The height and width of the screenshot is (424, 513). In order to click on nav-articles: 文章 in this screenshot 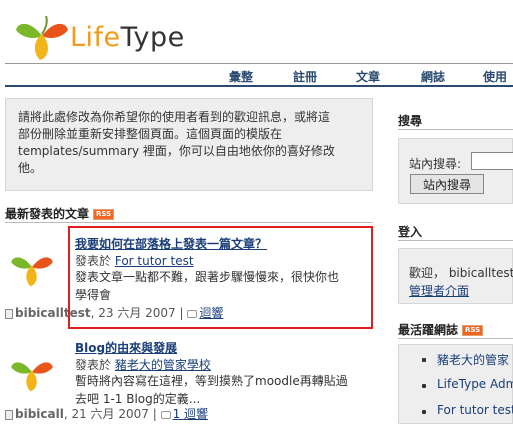, I will do `click(368, 76)`.